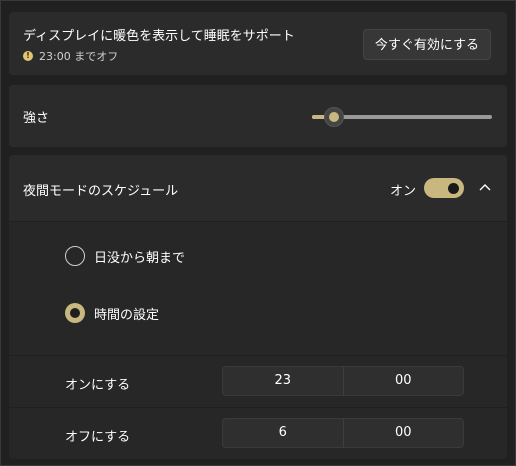 This screenshot has width=516, height=466. I want to click on toggle-knob, so click(453, 188).